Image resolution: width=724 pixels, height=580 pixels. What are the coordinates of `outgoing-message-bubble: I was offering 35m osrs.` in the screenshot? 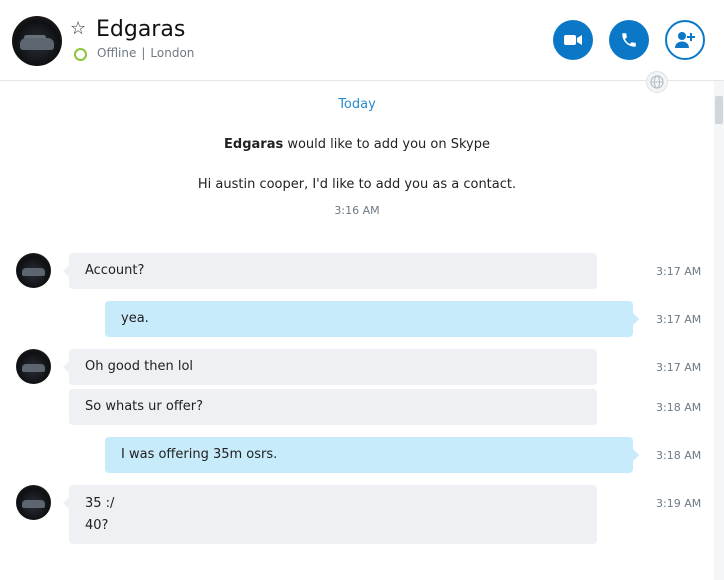 It's located at (372, 455).